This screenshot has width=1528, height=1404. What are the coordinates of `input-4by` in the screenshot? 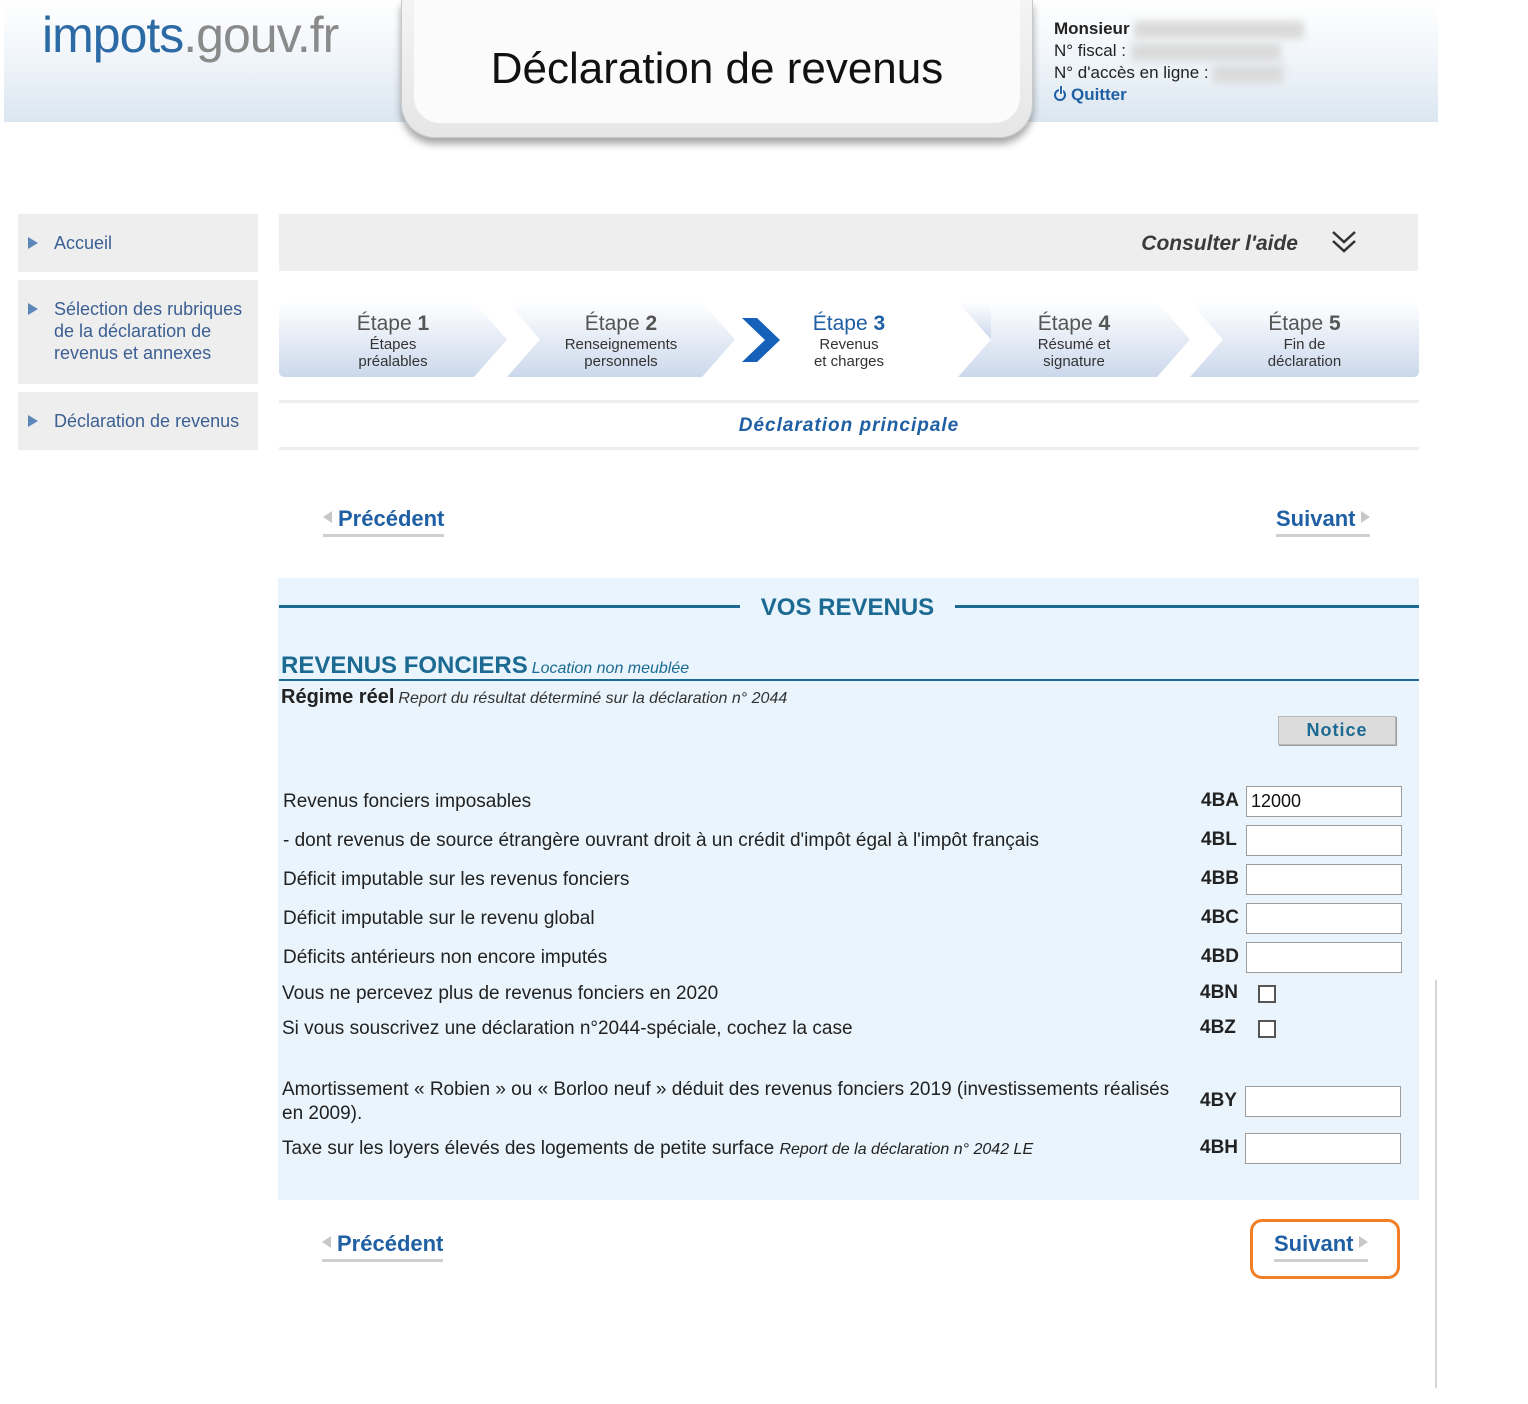 It's located at (1323, 1101).